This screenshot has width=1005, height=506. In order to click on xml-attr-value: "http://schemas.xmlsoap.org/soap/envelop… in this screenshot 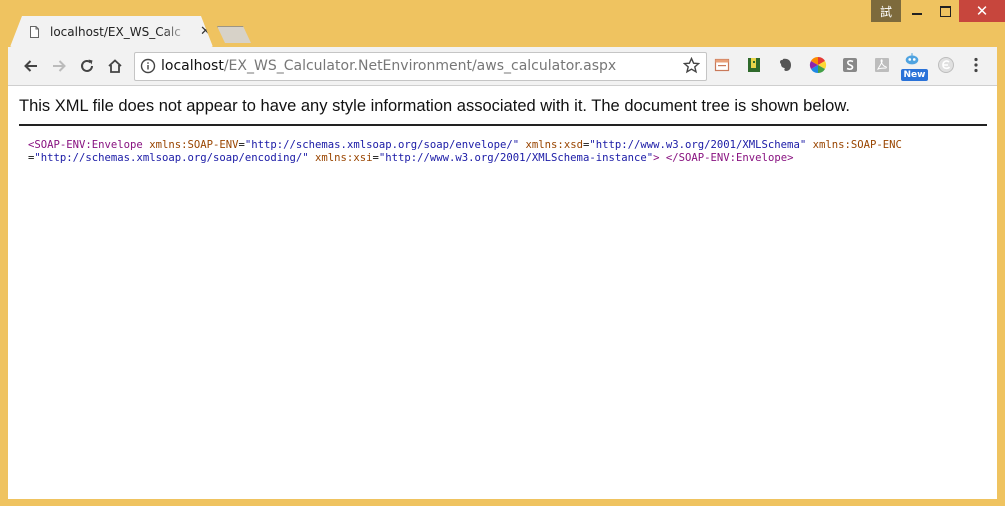, I will do `click(382, 145)`.